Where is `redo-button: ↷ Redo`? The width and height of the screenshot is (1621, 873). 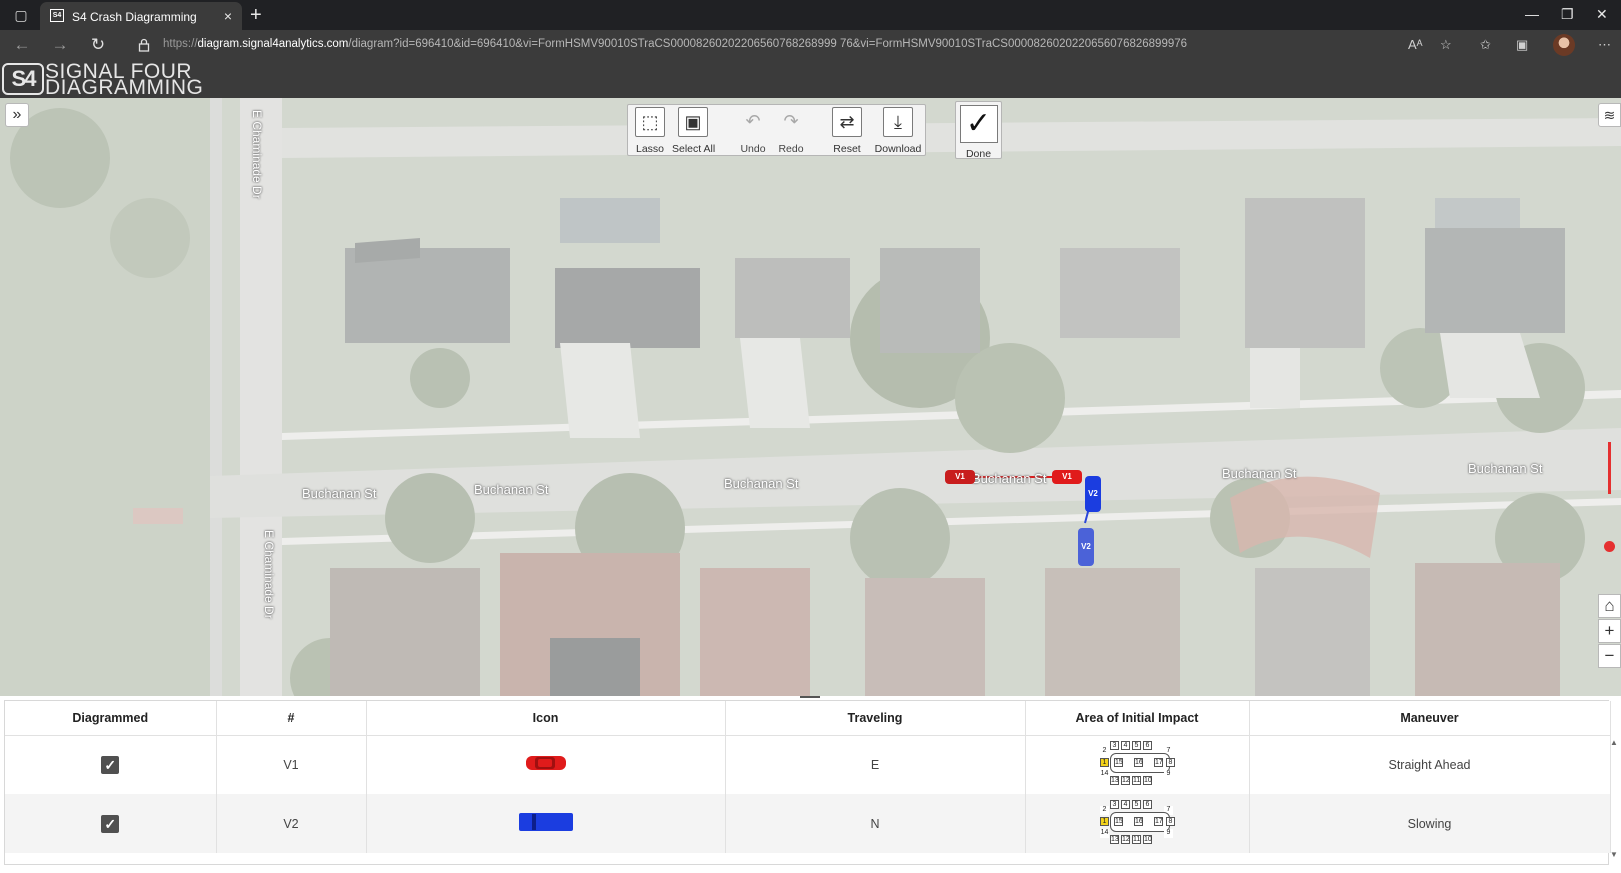
redo-button: ↷ Redo is located at coordinates (791, 131).